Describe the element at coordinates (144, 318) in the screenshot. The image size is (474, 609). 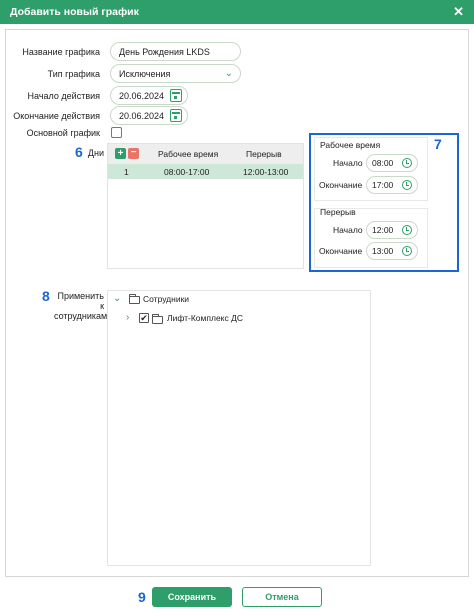
I see `tree-item-checkbox: ✔` at that location.